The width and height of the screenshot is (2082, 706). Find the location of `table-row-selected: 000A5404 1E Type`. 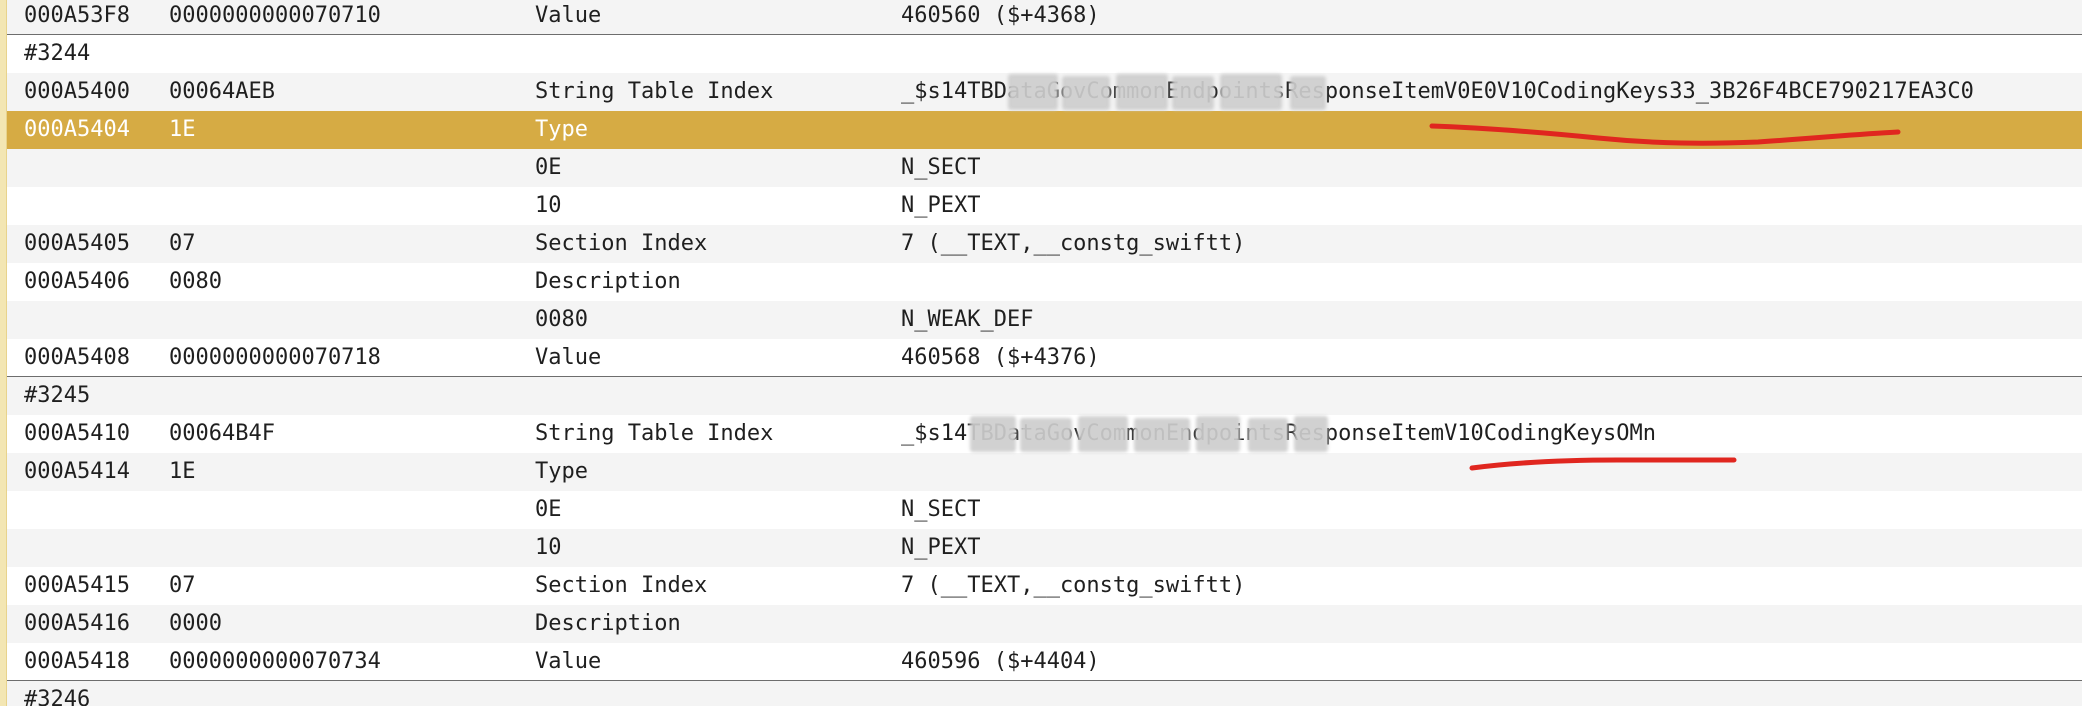

table-row-selected: 000A5404 1E Type is located at coordinates (1041, 130).